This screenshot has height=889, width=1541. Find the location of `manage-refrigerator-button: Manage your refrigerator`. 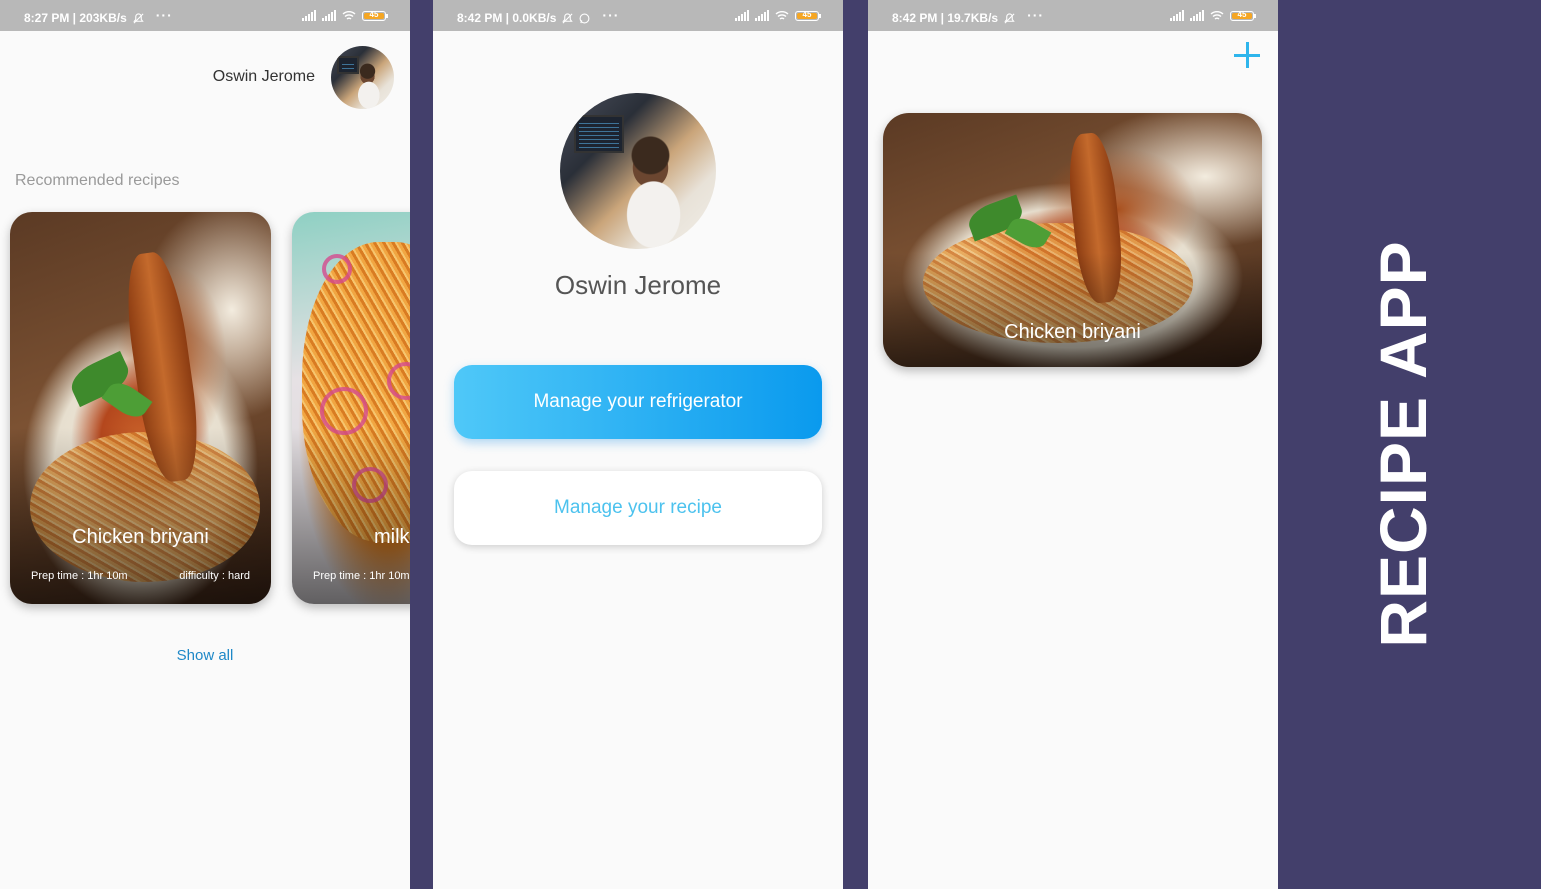

manage-refrigerator-button: Manage your refrigerator is located at coordinates (638, 402).